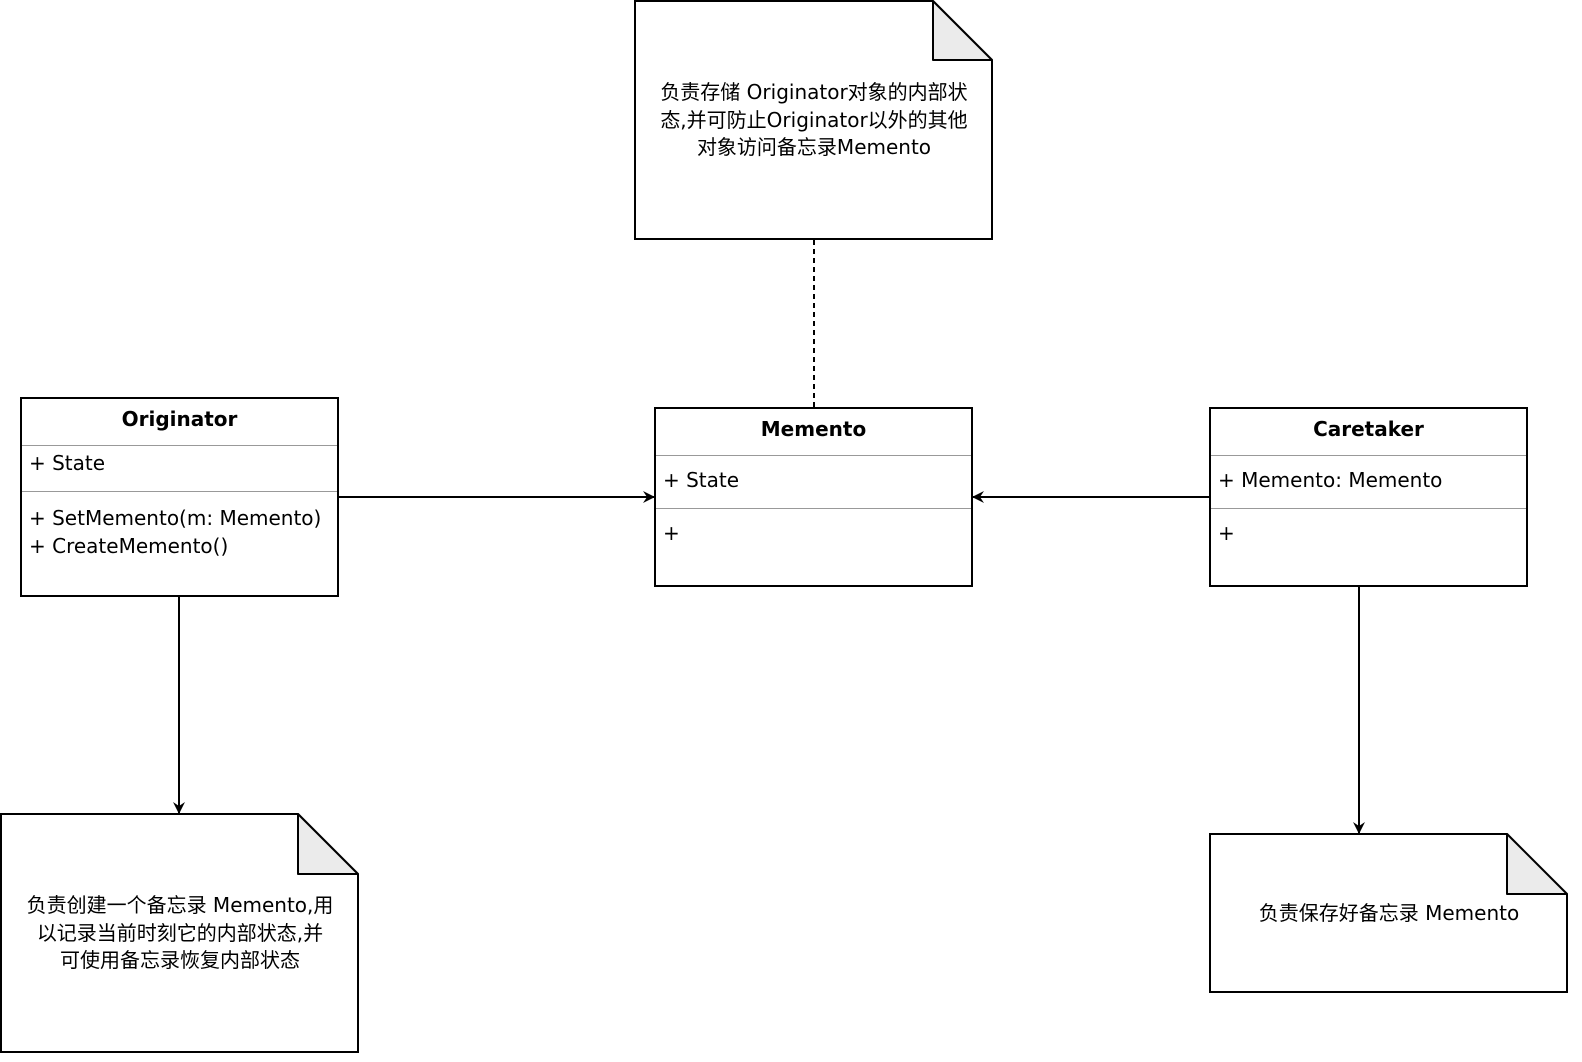  Describe the element at coordinates (180, 905) in the screenshot. I see `note-line: 负责创建一个备忘录 Memento,用` at that location.